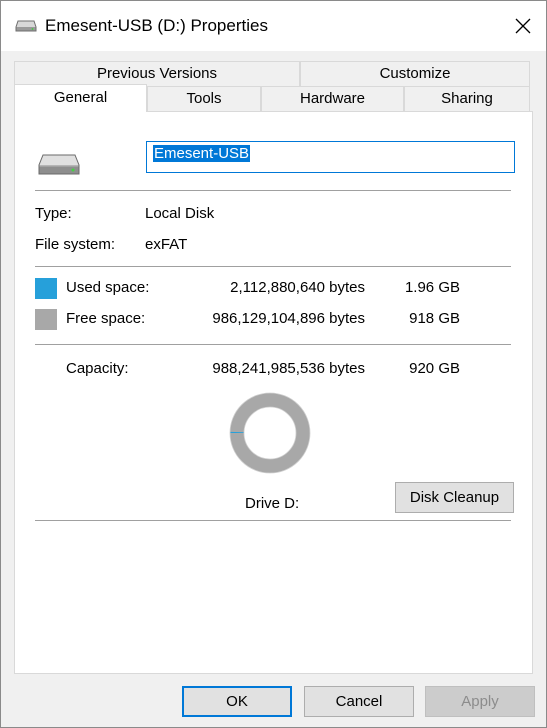 Image resolution: width=547 pixels, height=728 pixels. I want to click on tab-label: Previous Versions, so click(157, 73).